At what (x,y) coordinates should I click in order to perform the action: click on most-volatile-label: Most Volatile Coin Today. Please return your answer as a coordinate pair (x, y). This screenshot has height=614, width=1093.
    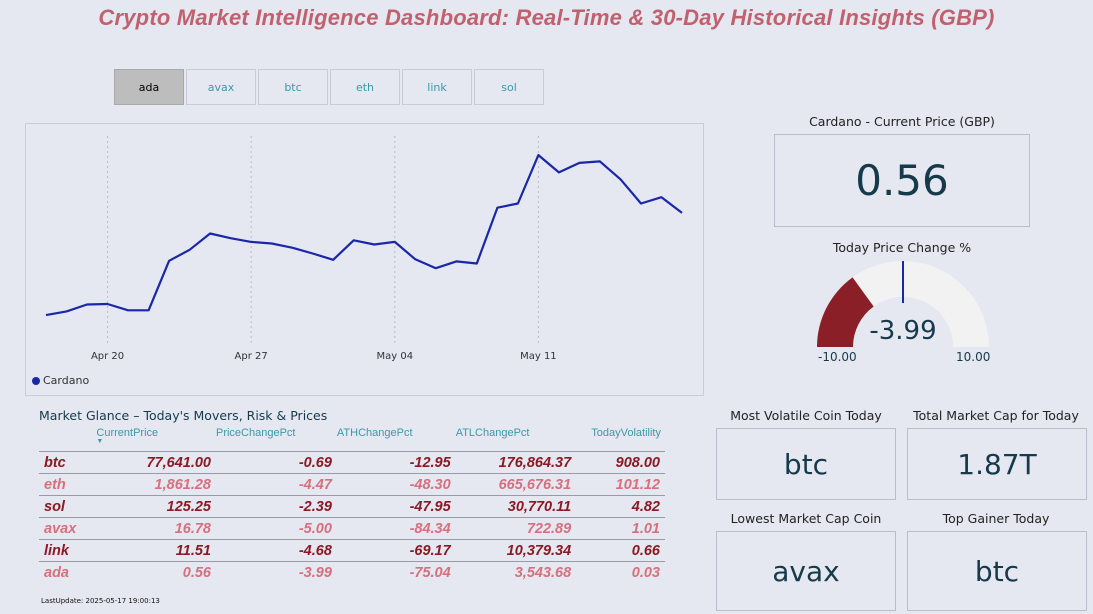
    Looking at the image, I should click on (806, 415).